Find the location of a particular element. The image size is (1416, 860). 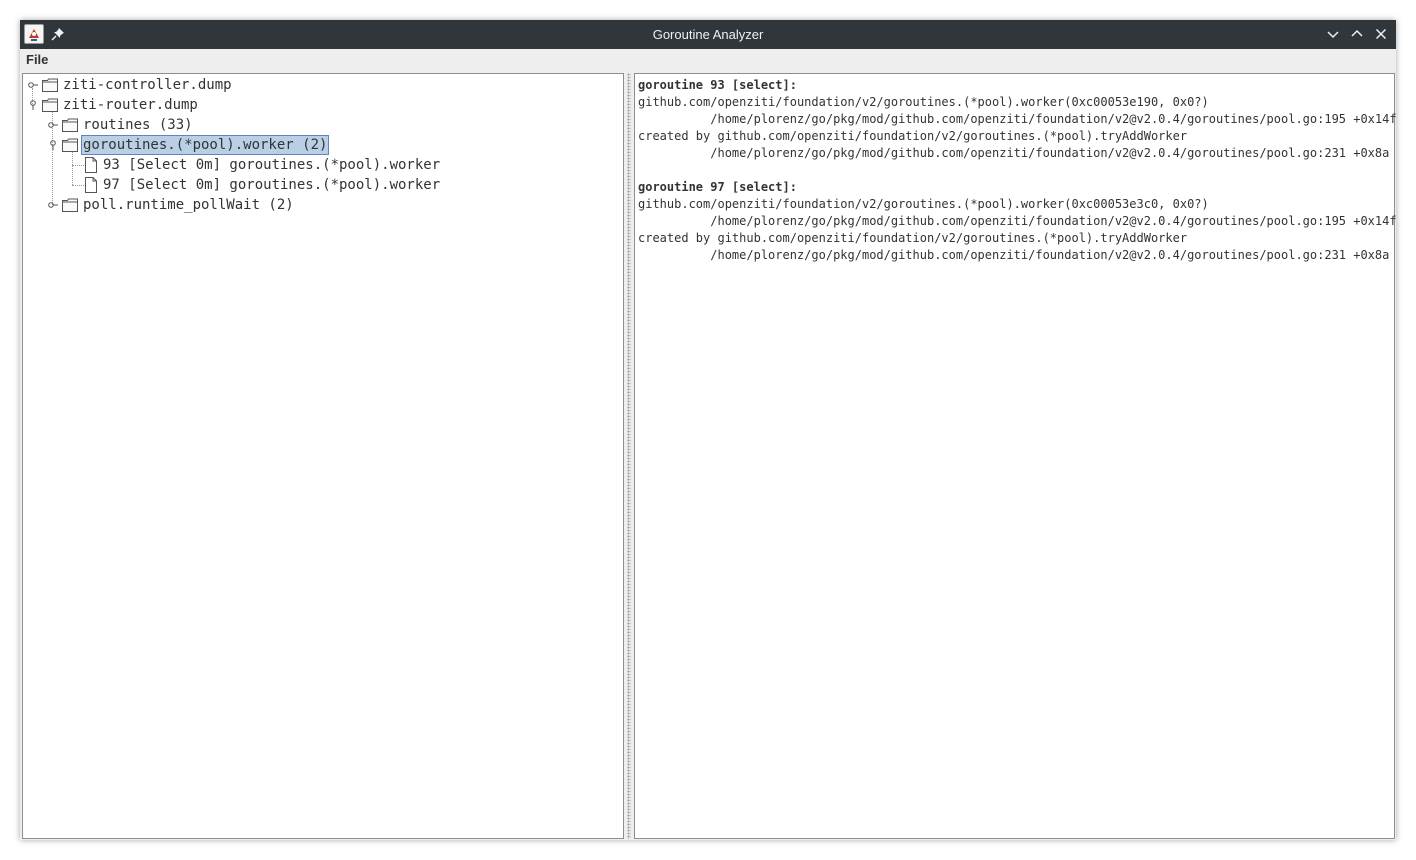

java-app-icon is located at coordinates (34, 34).